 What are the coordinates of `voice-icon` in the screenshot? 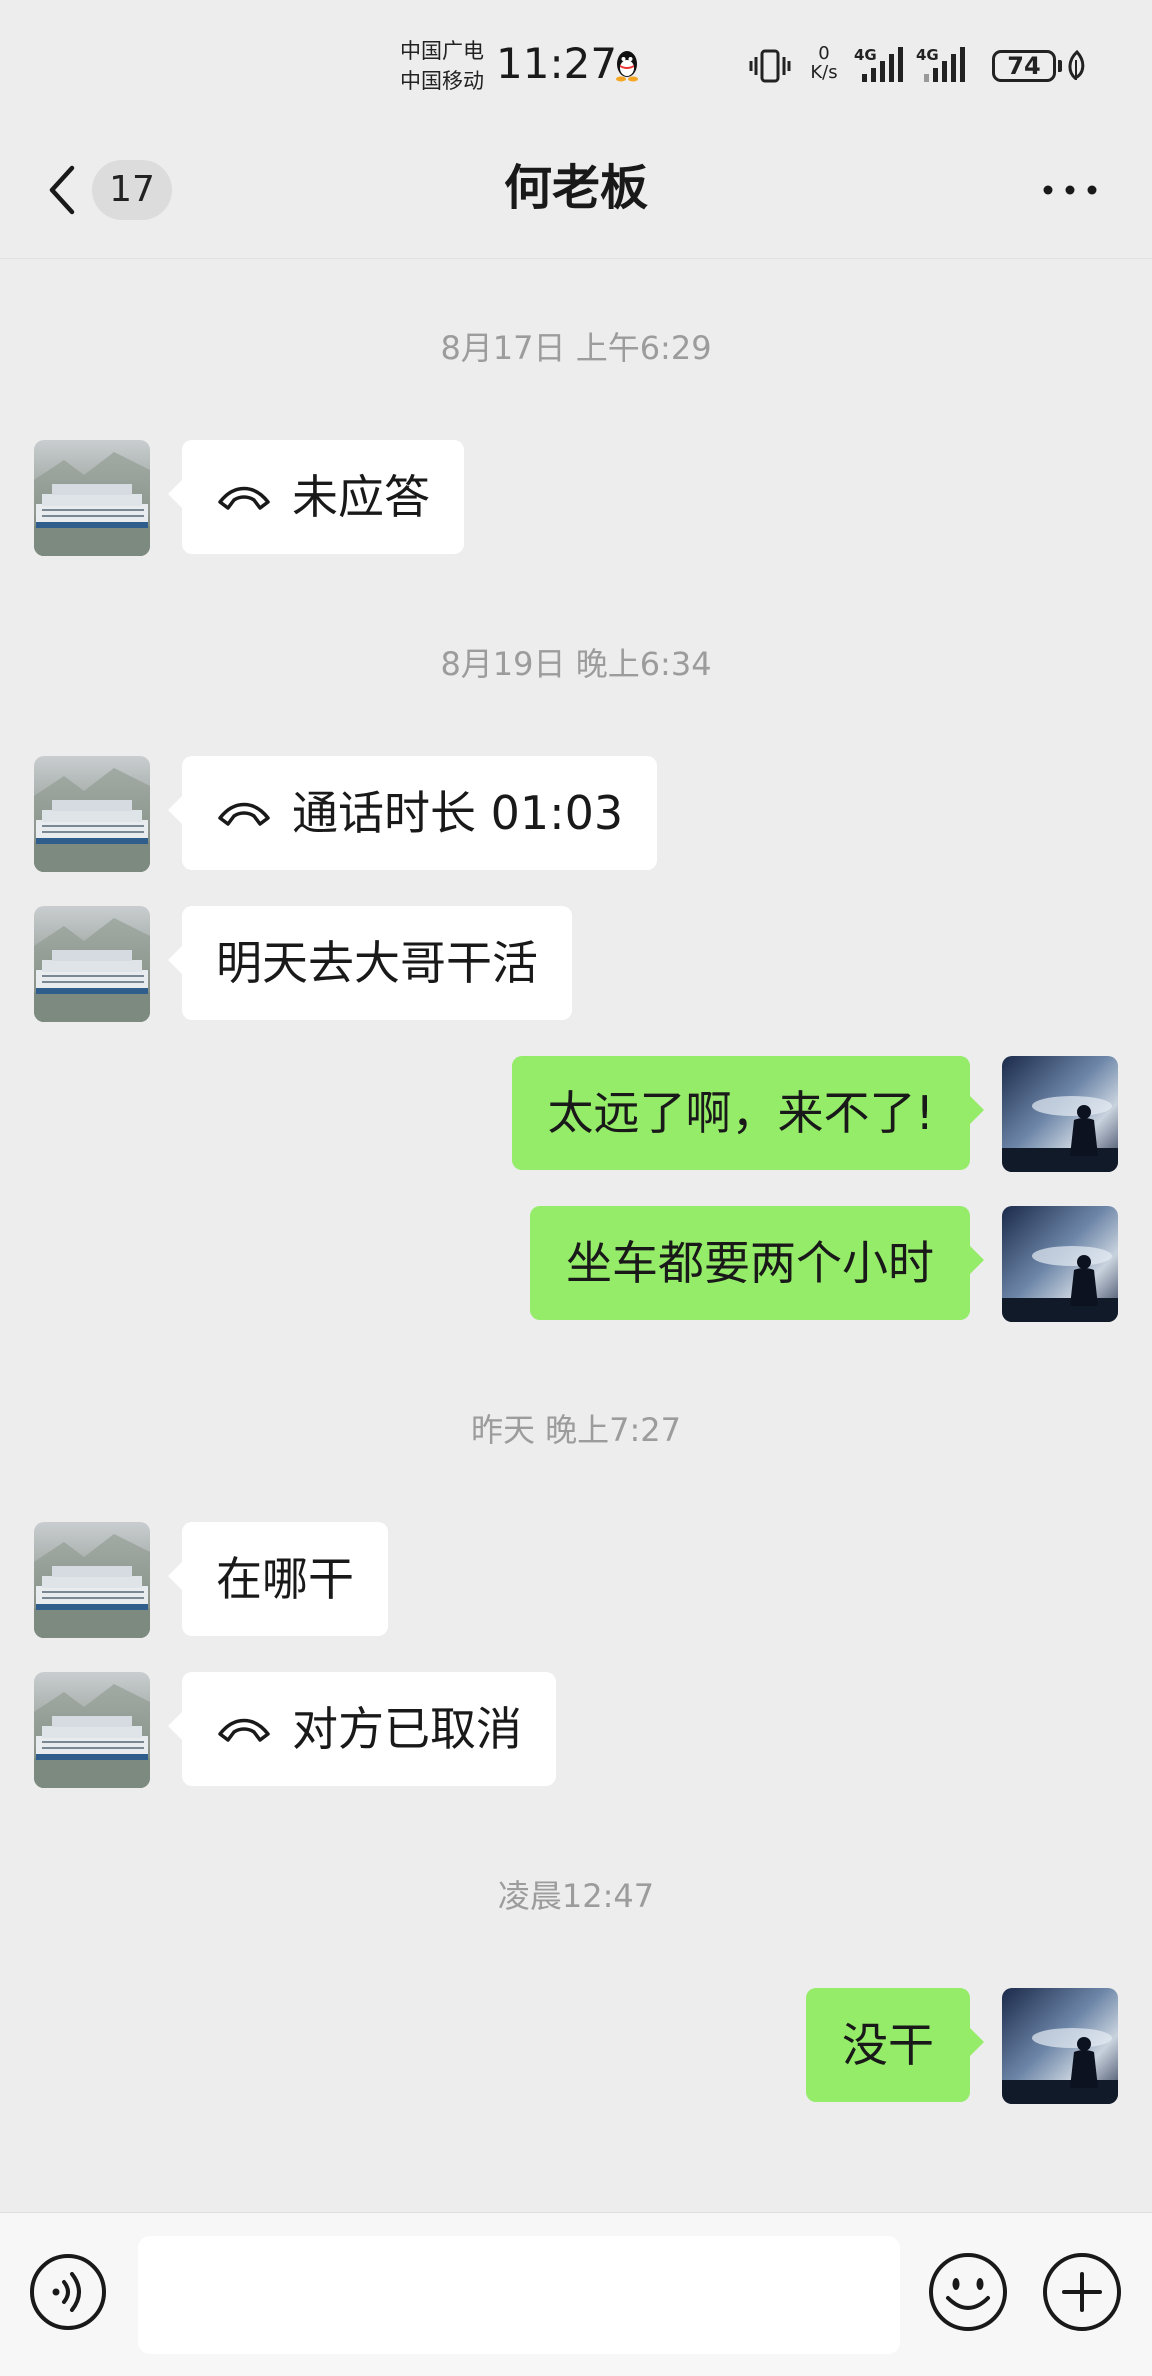 It's located at (68, 2292).